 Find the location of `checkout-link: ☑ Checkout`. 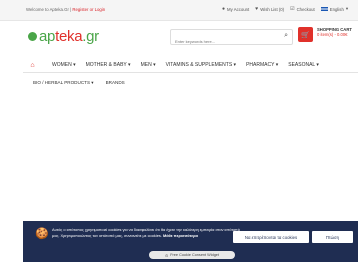

checkout-link: ☑ Checkout is located at coordinates (302, 9).